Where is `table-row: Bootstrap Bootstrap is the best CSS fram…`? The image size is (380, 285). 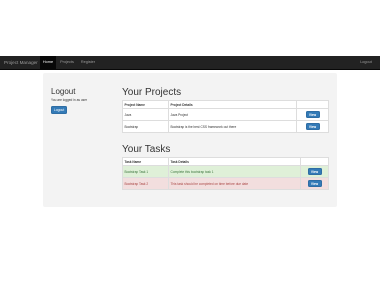
table-row: Bootstrap Bootstrap is the best CSS fram… is located at coordinates (225, 126).